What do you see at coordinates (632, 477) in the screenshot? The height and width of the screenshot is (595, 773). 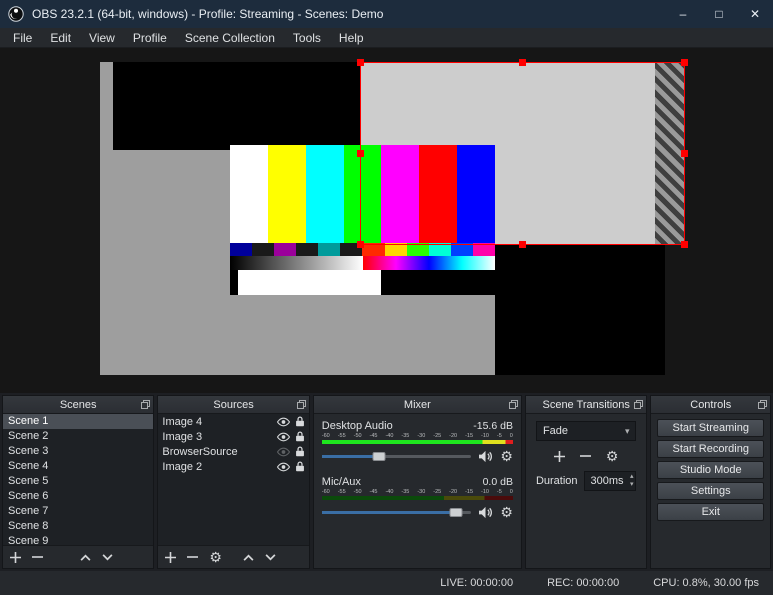 I see `duration-increment-arrow: ▴` at bounding box center [632, 477].